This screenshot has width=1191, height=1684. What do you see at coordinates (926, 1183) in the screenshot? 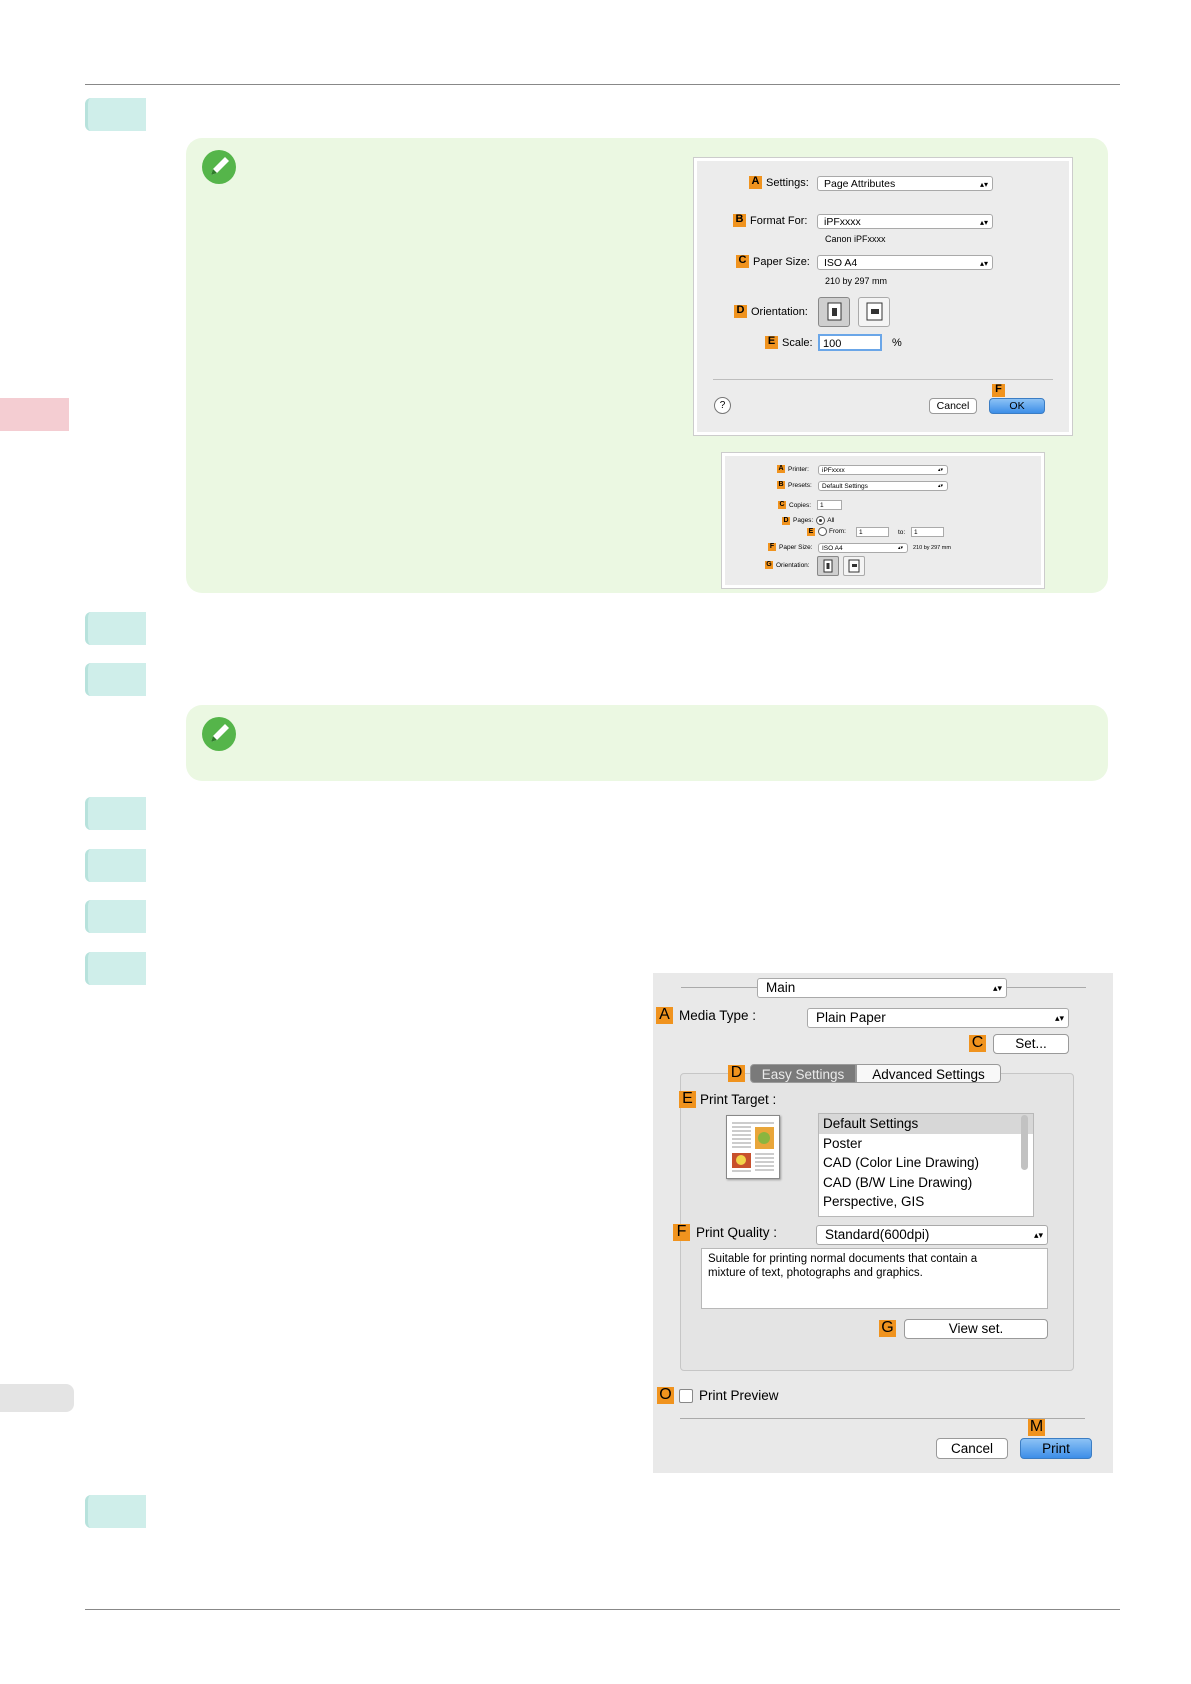
I see `list-item: CAD (B/W Line Drawing)` at bounding box center [926, 1183].